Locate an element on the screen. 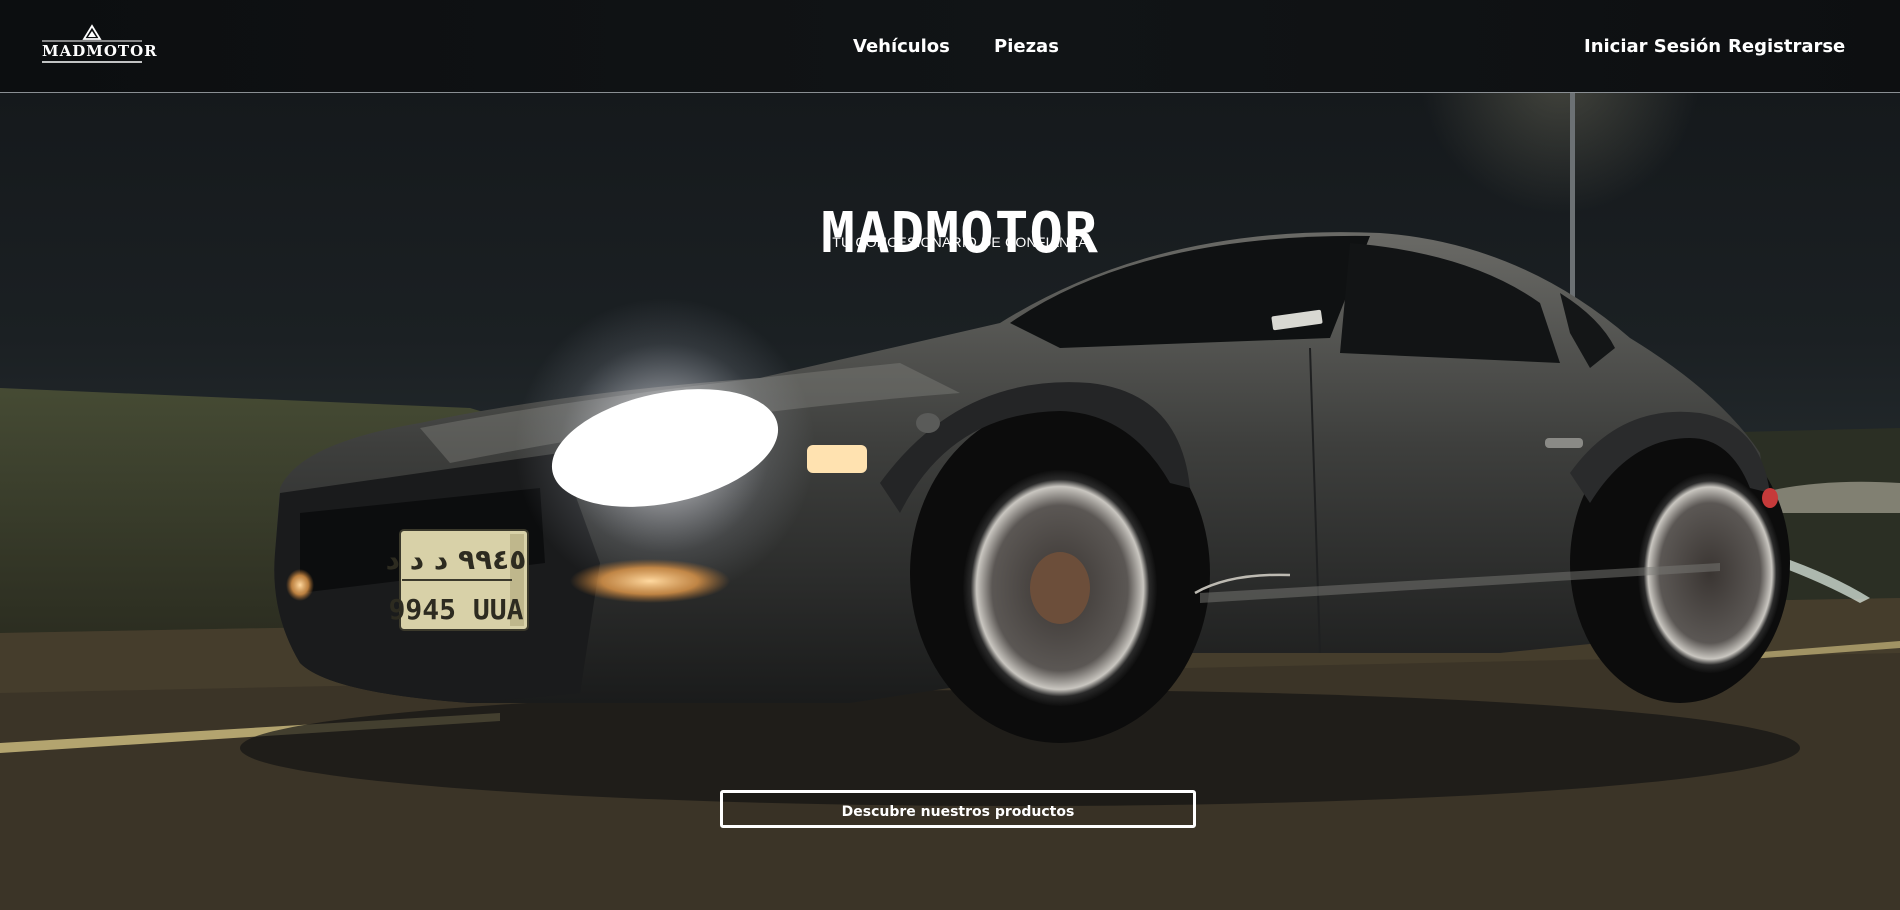  license-plate: ٩٩٤٥ د د د 9945 UUA is located at coordinates (457, 580).